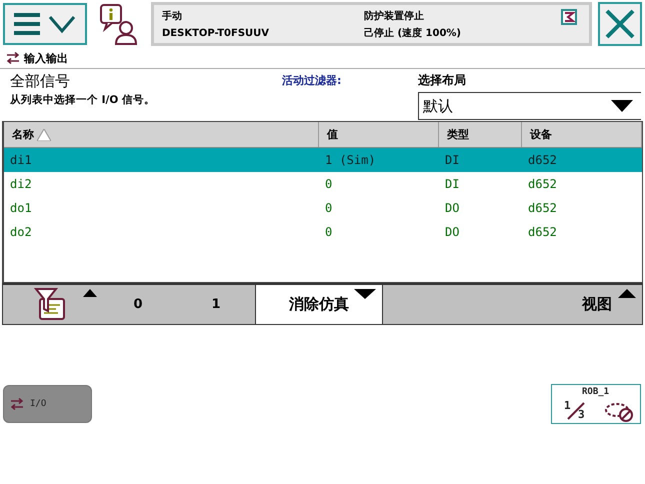 Image resolution: width=645 pixels, height=484 pixels. What do you see at coordinates (323, 184) in the screenshot?
I see `signal-row: di2 0 DI d652` at bounding box center [323, 184].